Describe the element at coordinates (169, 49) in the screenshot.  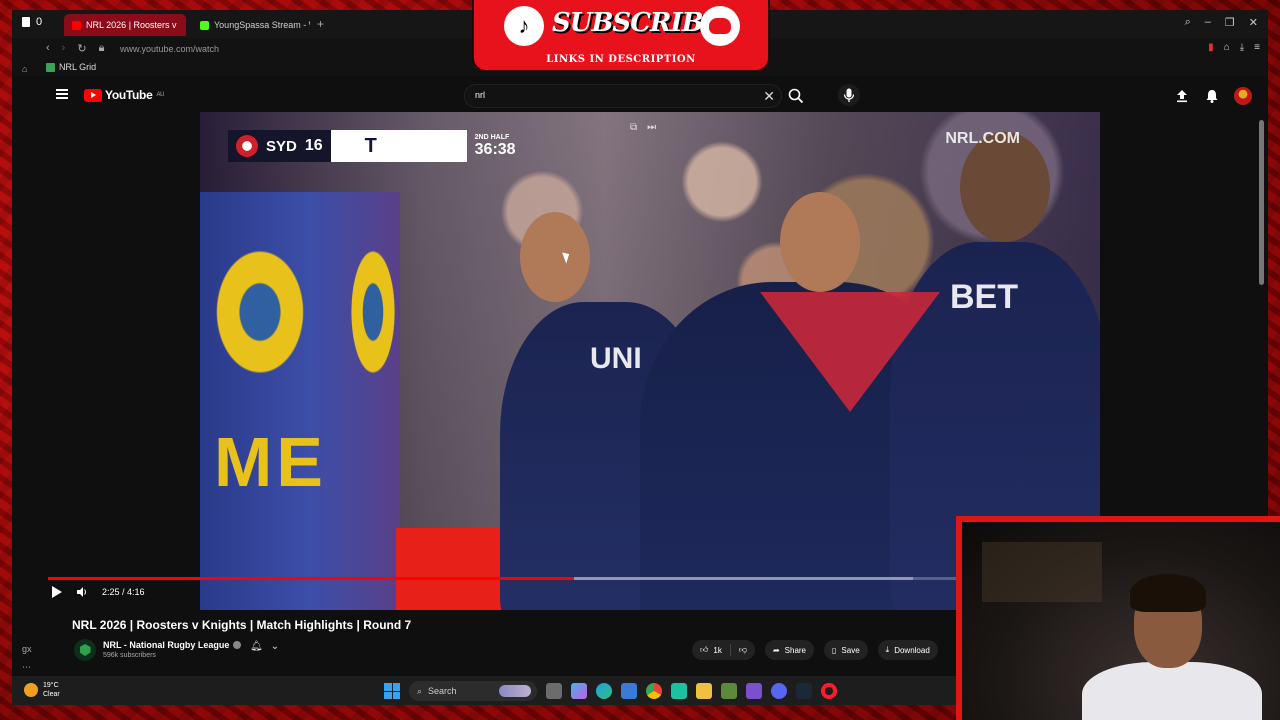
I see `url-field: www.youtube.com/watch` at that location.